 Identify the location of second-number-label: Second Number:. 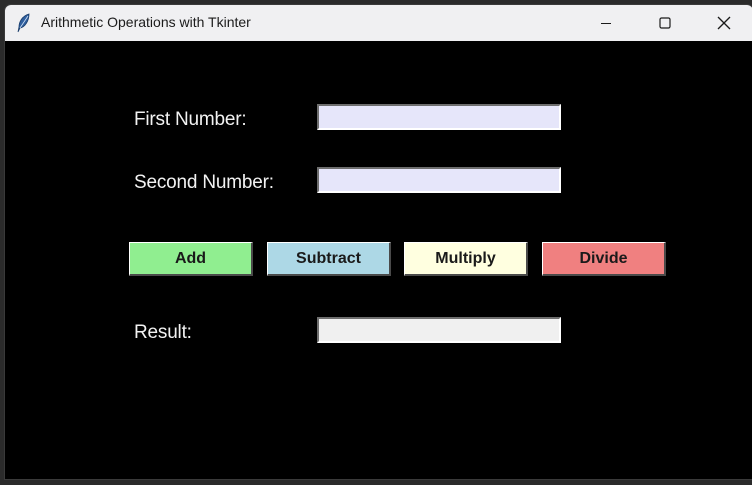
(204, 182).